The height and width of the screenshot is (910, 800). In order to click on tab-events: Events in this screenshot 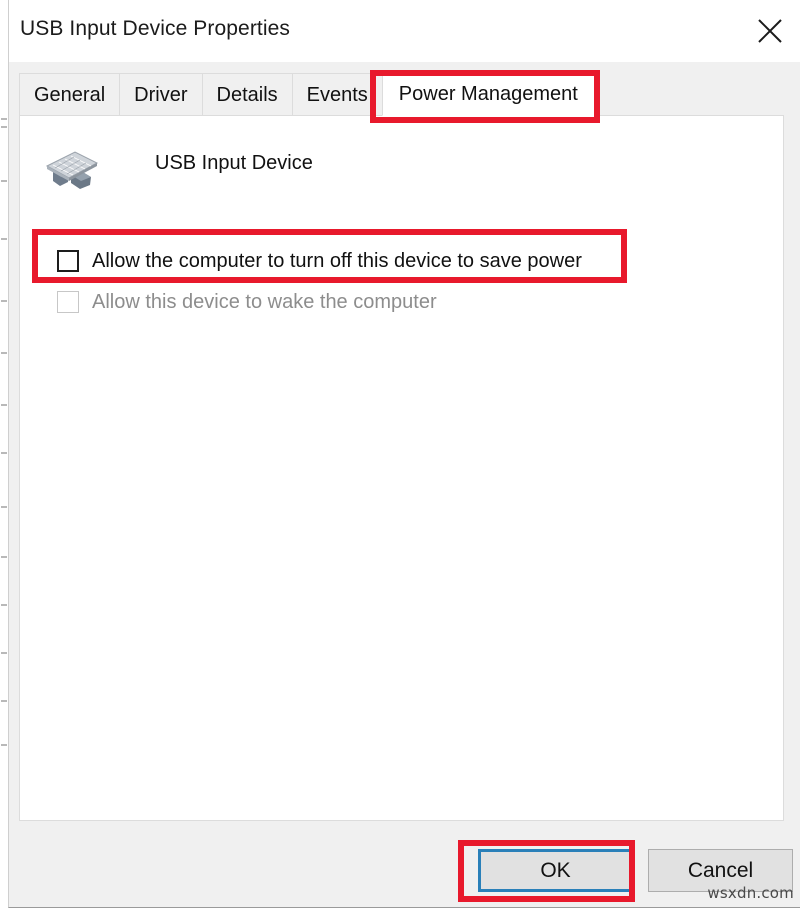, I will do `click(337, 94)`.